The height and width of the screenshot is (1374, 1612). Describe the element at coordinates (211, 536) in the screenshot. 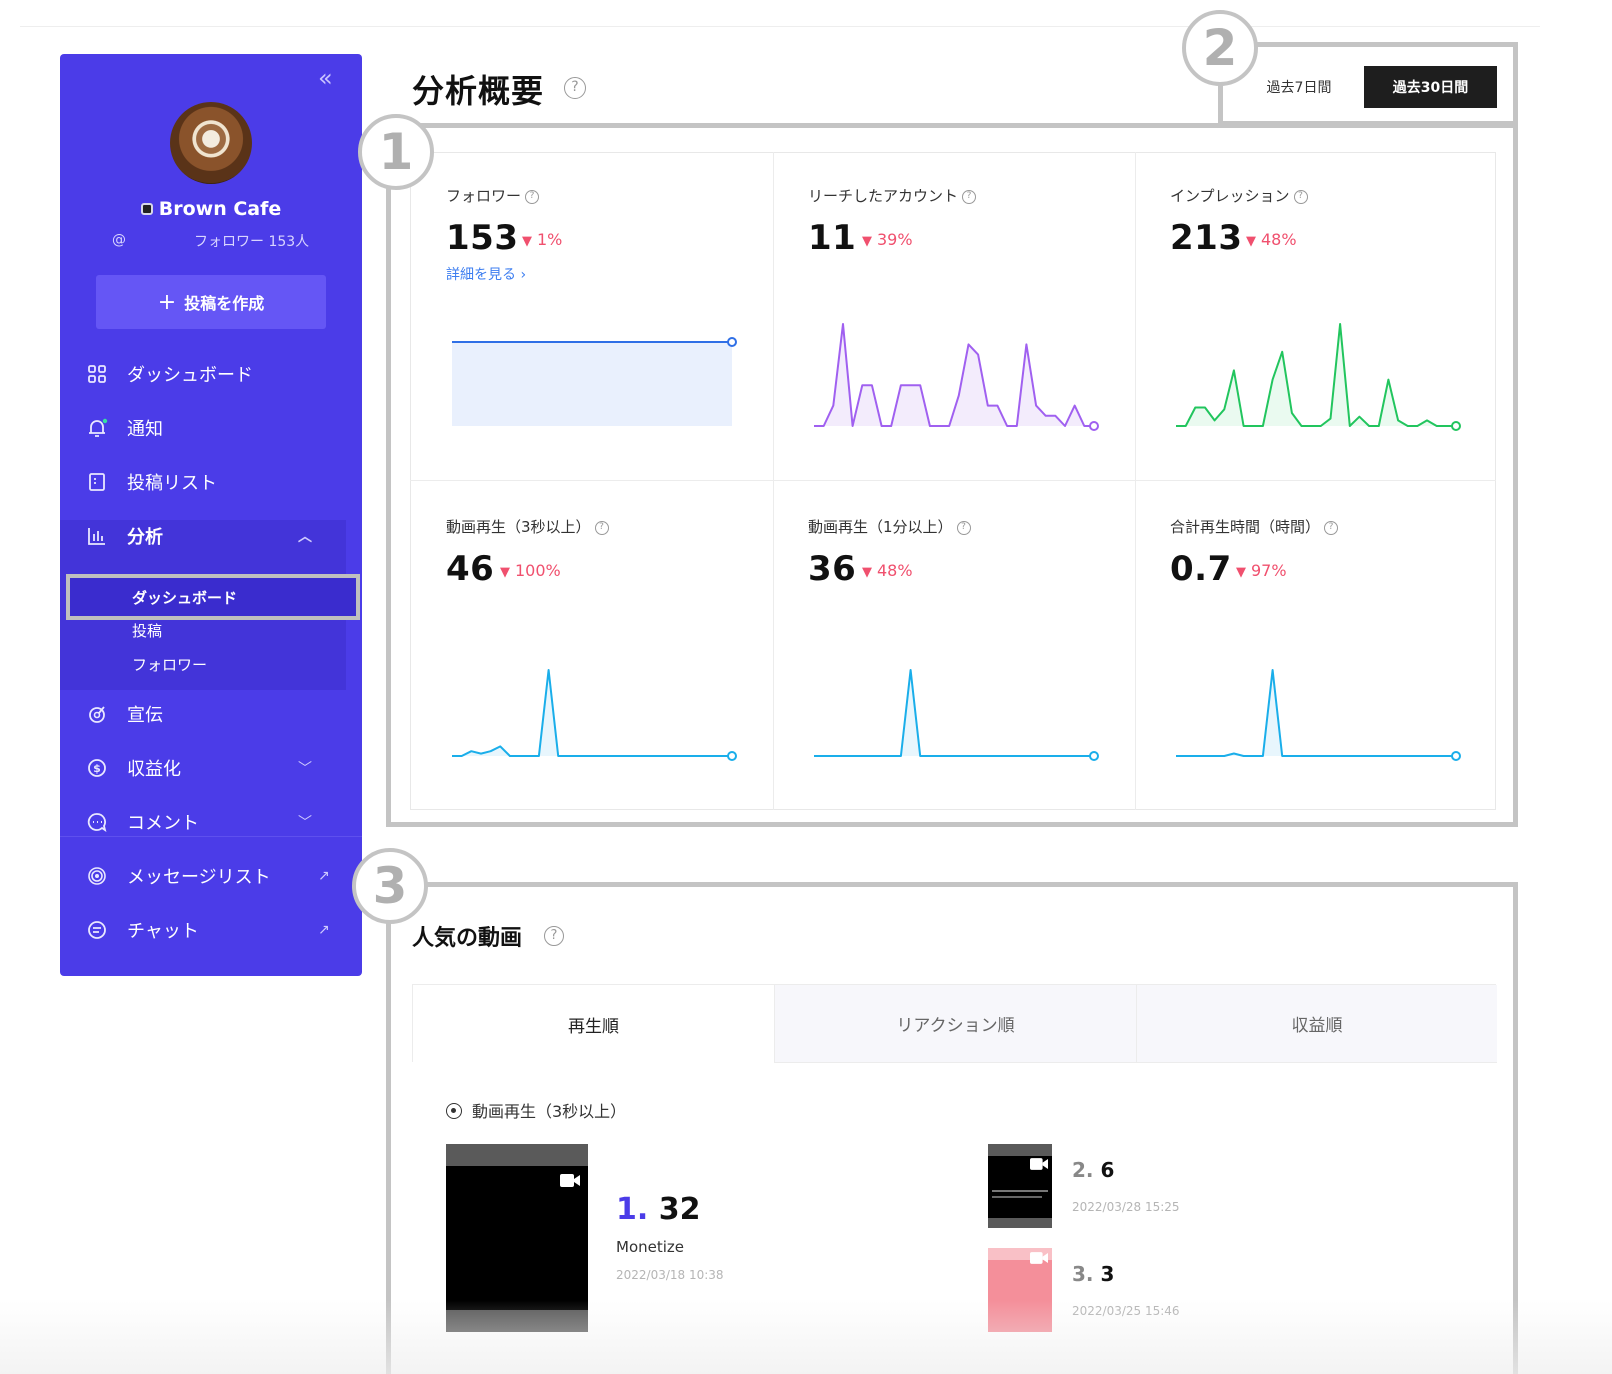

I see `nav-analysis: 分析 ︿` at that location.